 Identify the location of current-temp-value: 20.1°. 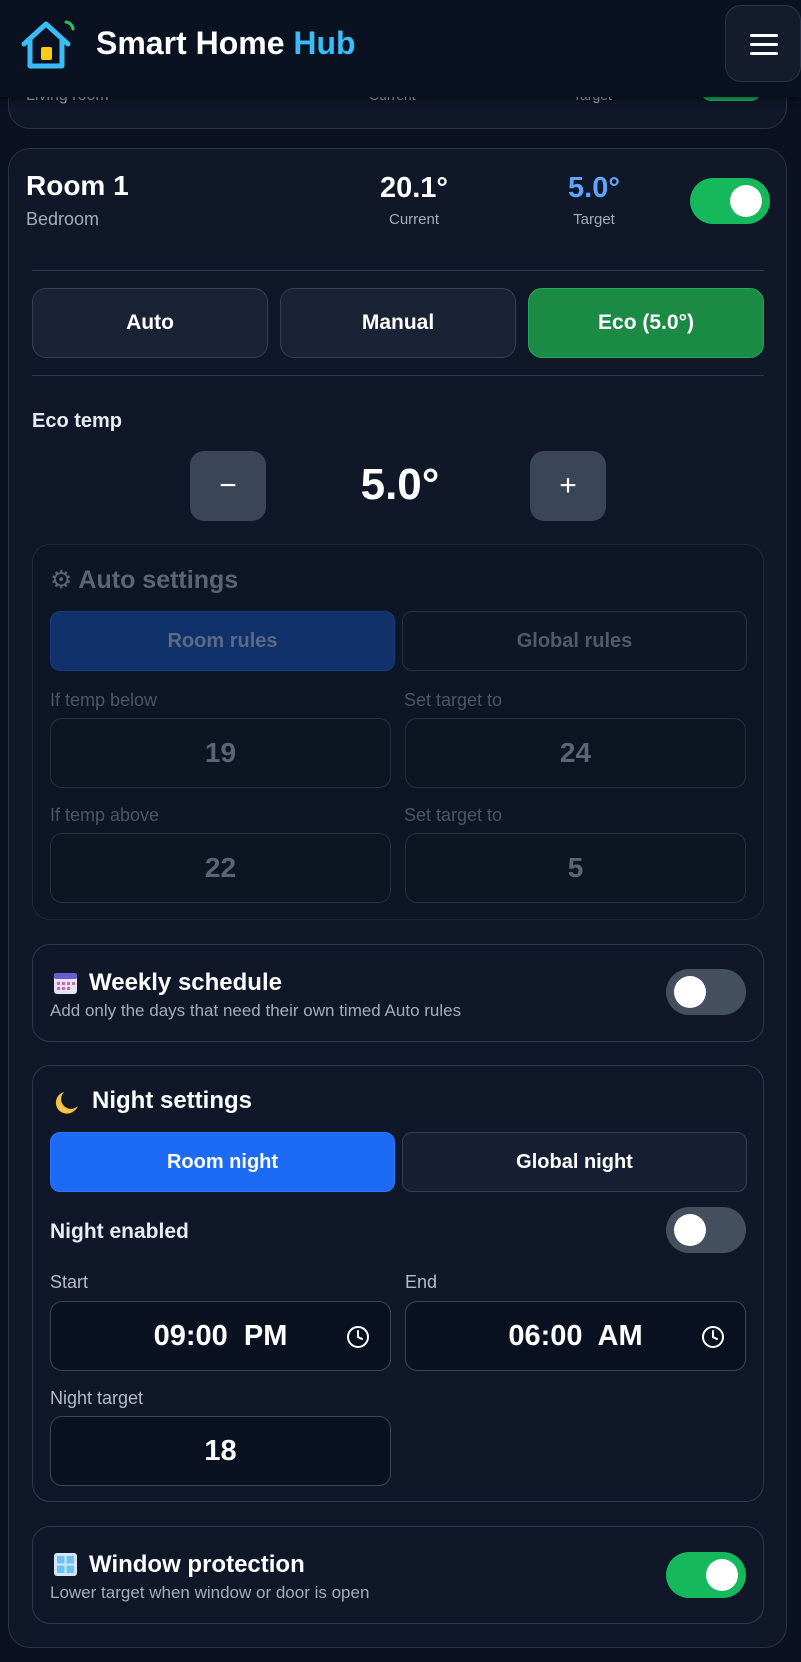
(414, 188).